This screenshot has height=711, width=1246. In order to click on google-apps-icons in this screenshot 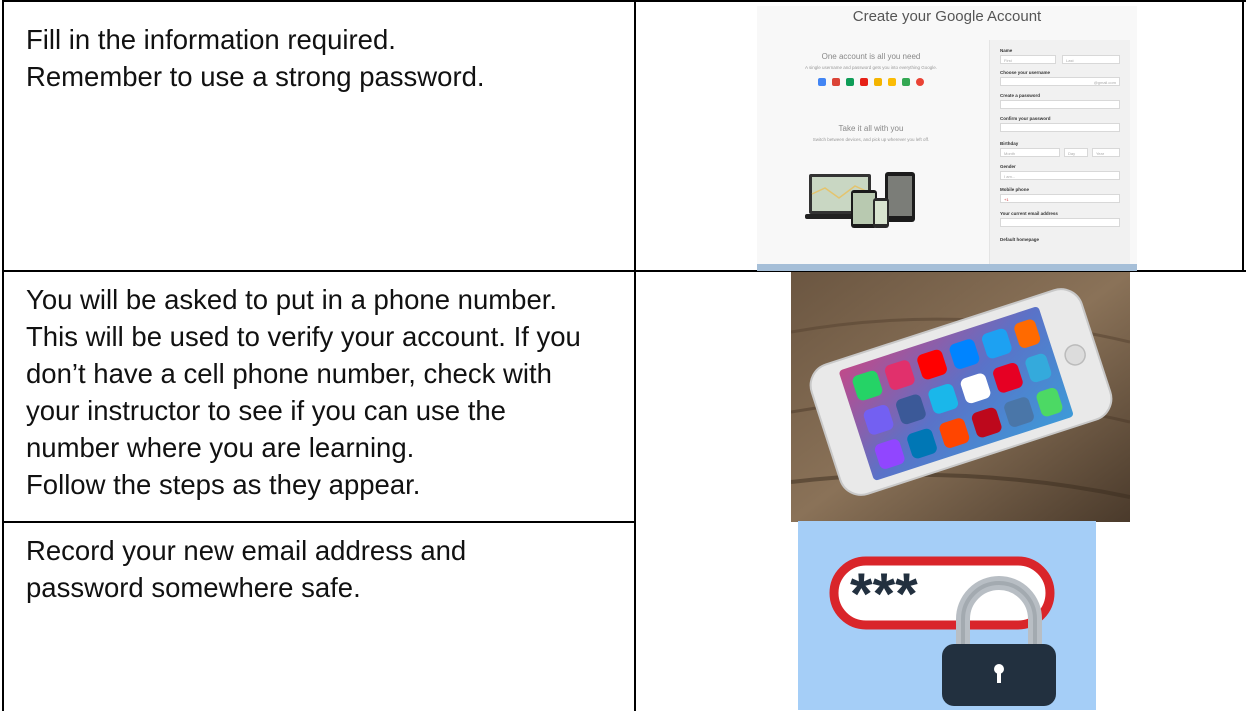, I will do `click(871, 82)`.